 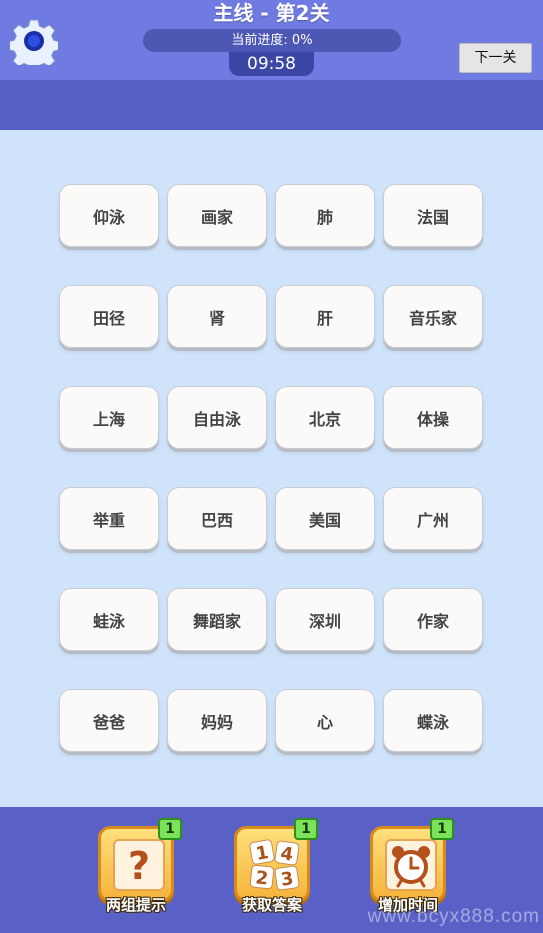 I want to click on word-tile: 心, so click(x=325, y=720).